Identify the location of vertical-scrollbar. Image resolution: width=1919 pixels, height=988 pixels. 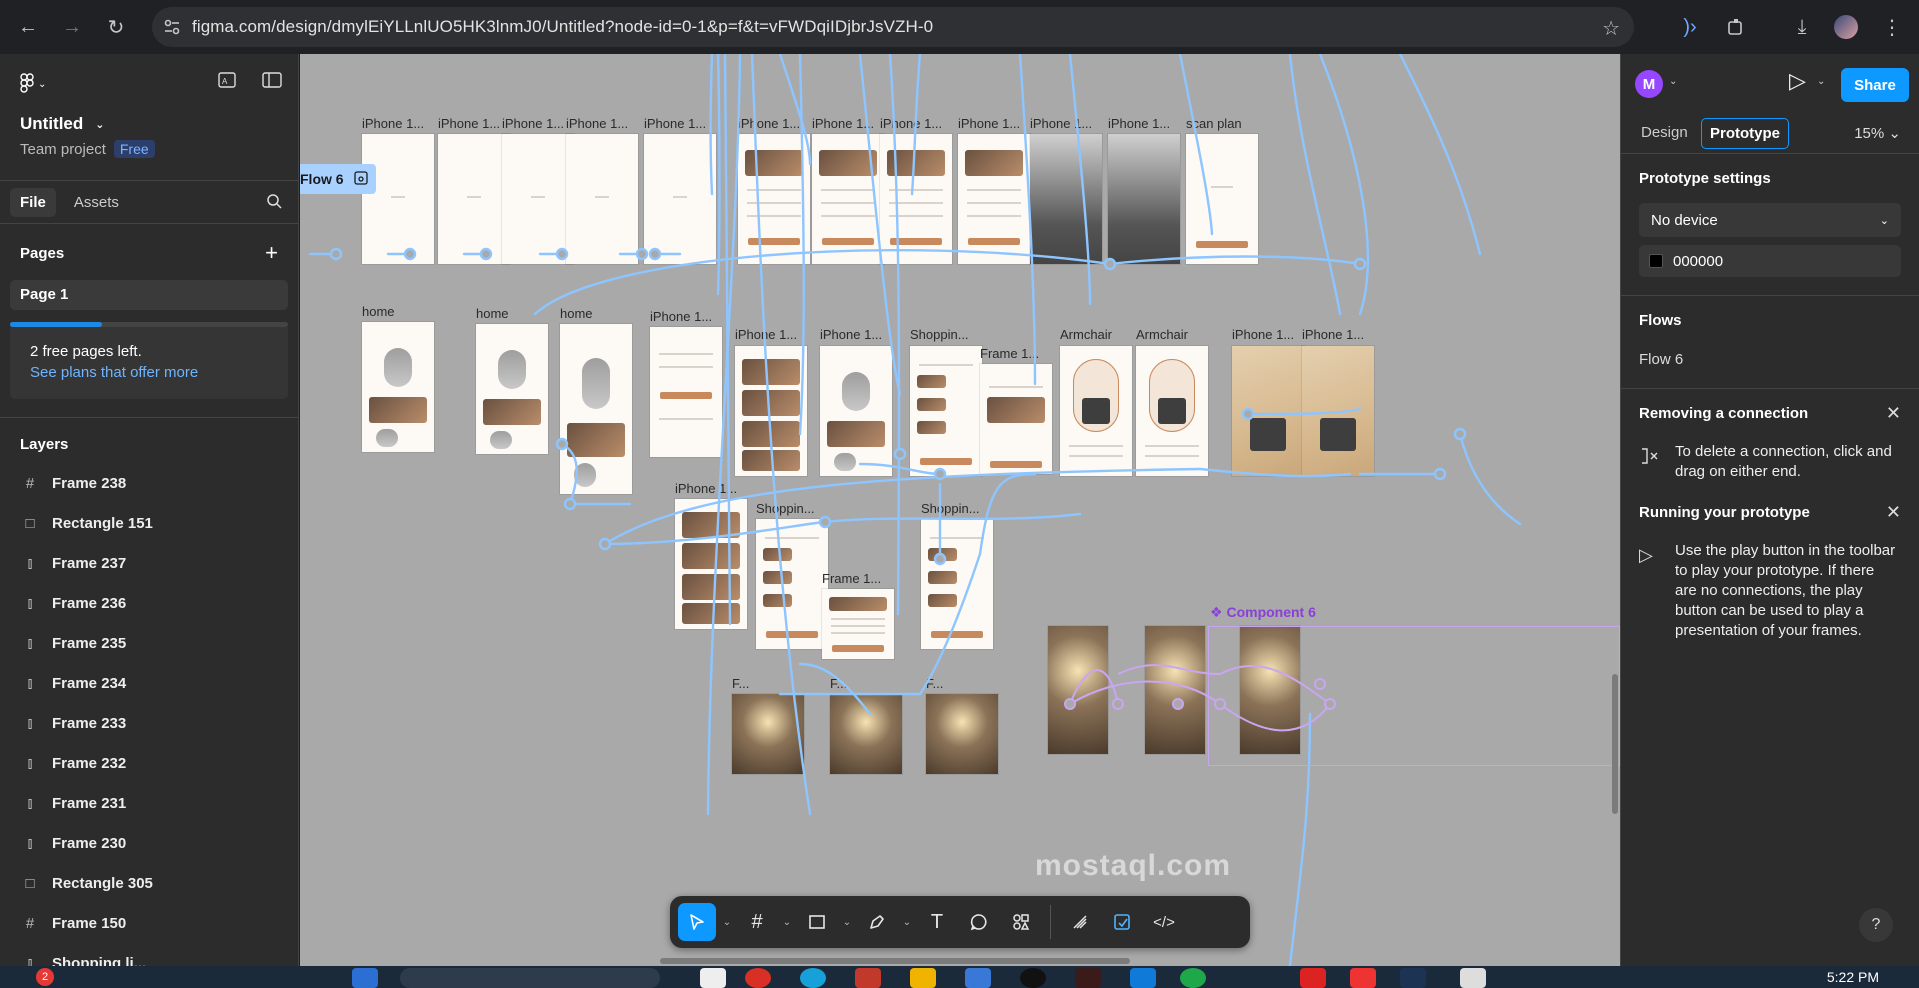
(1615, 744).